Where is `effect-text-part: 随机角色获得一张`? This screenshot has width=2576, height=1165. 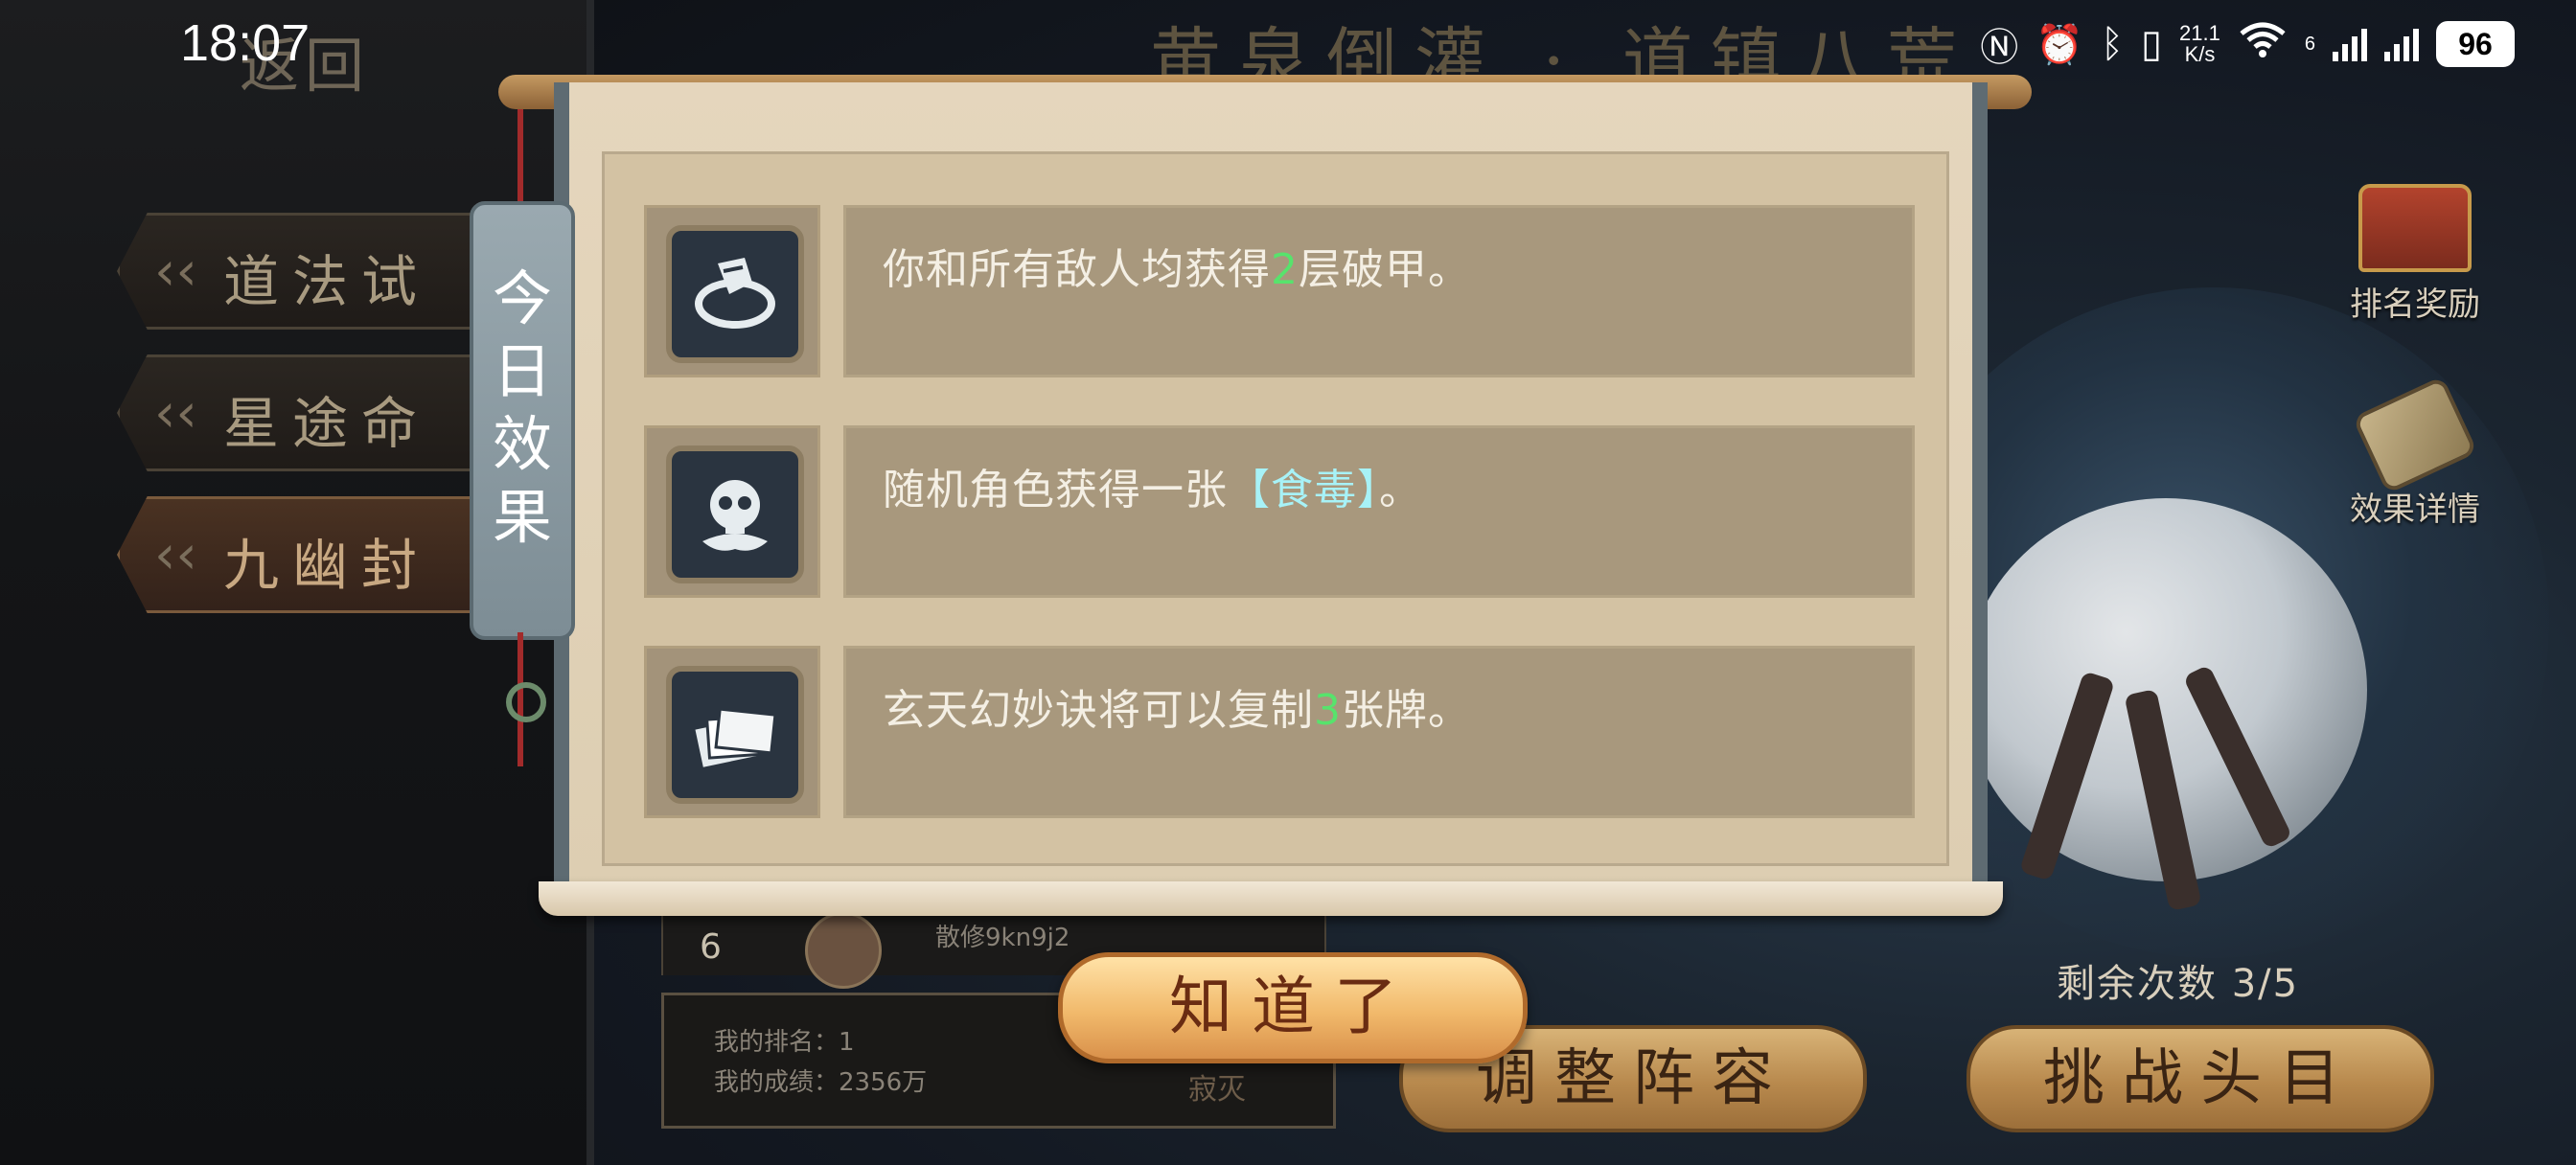 effect-text-part: 随机角色获得一张 is located at coordinates (1055, 490).